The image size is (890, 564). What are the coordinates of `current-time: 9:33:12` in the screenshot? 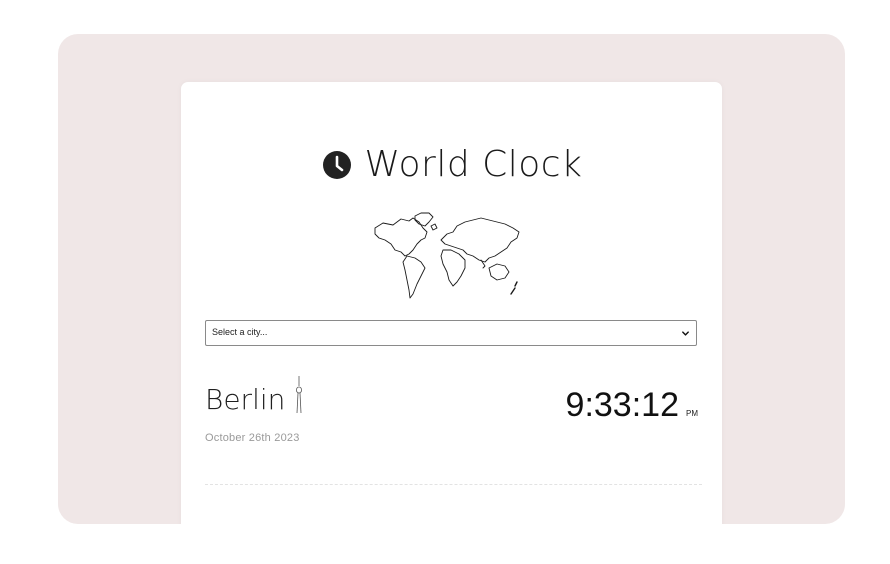 It's located at (622, 405).